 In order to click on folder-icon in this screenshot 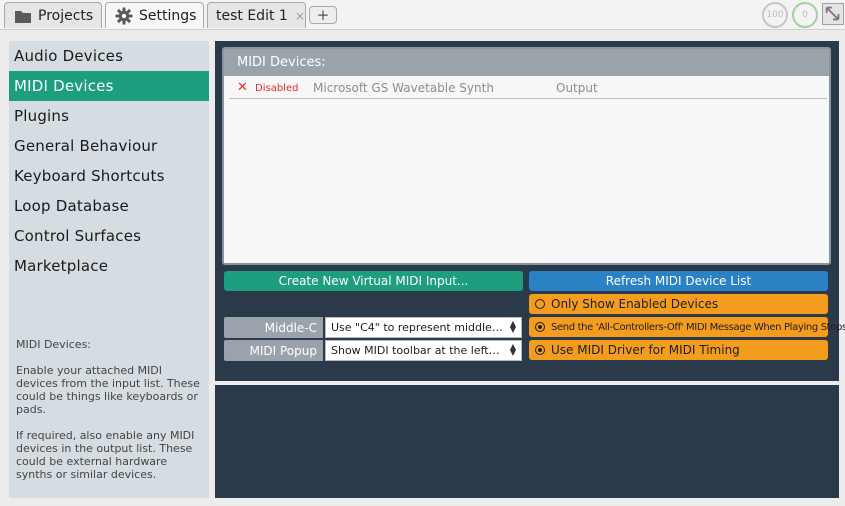, I will do `click(23, 16)`.